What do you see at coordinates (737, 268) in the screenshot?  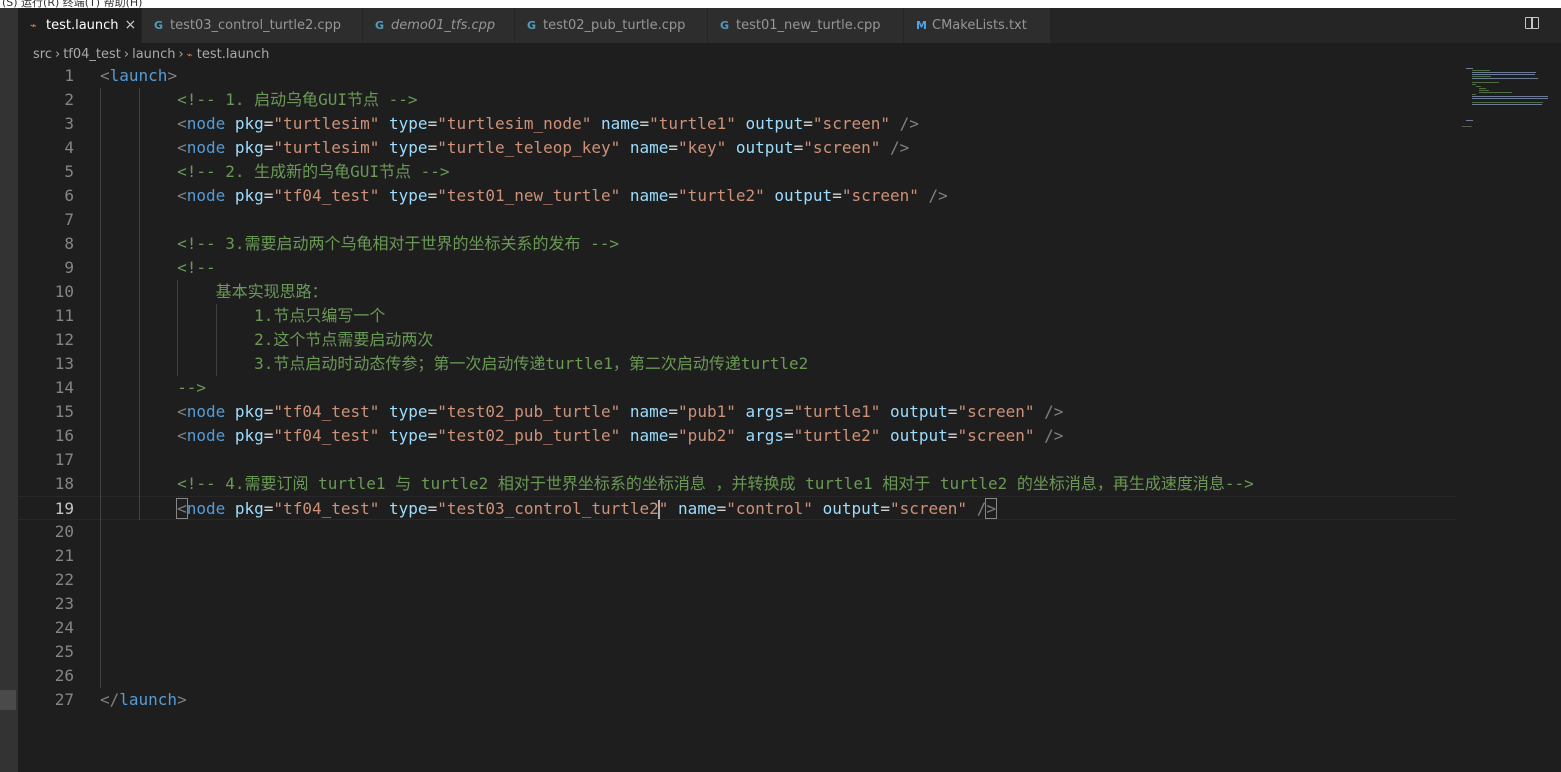 I see `code-line: 9 <!--` at bounding box center [737, 268].